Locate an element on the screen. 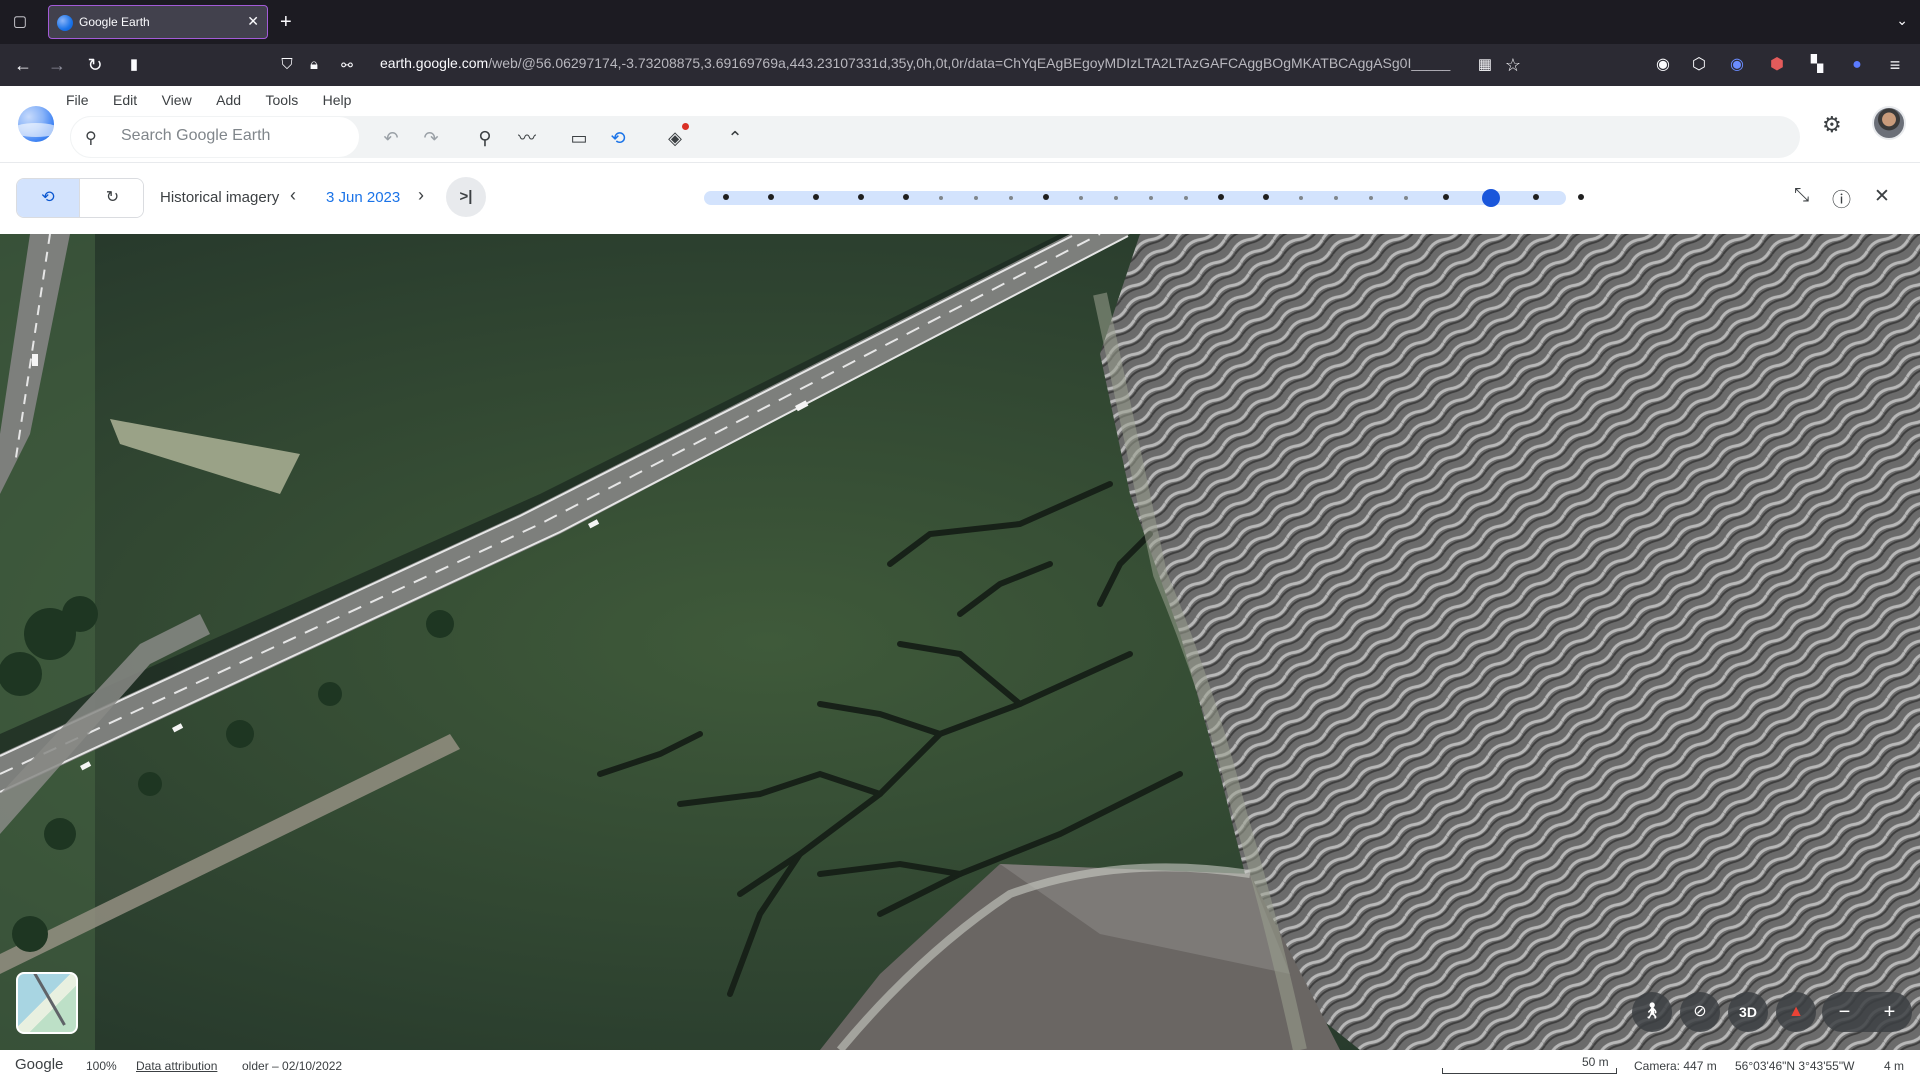 The height and width of the screenshot is (1080, 1920). timeline-dot-2021 is located at coordinates (1266, 197).